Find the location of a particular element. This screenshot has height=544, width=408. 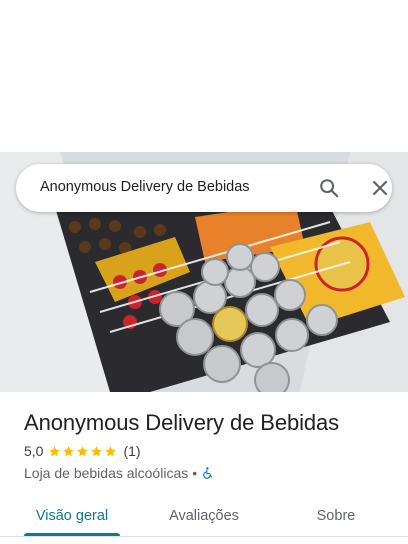

tab-about: Sobre is located at coordinates (336, 516).